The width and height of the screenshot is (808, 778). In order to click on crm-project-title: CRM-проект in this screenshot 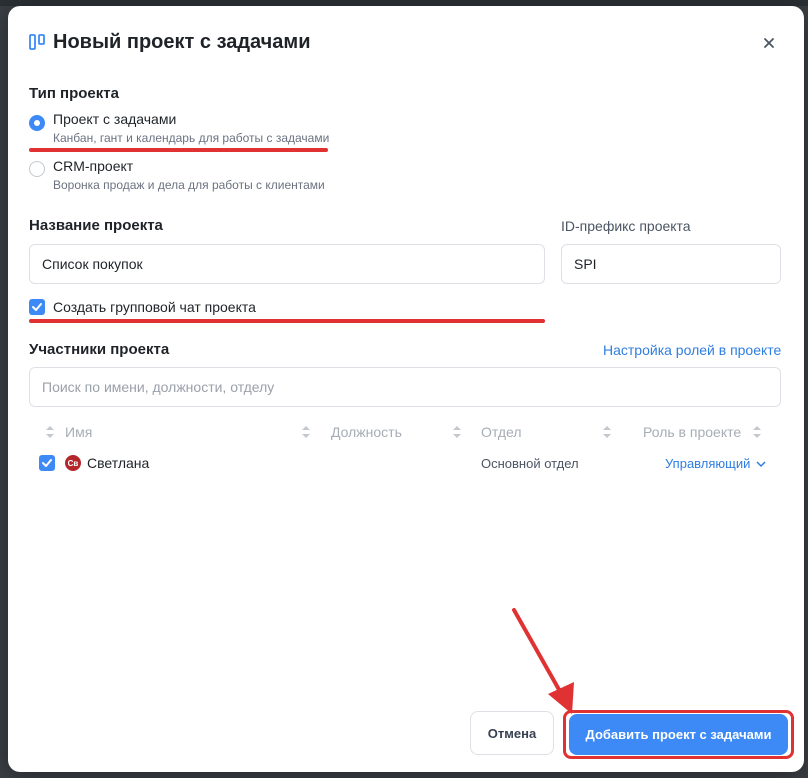, I will do `click(93, 166)`.